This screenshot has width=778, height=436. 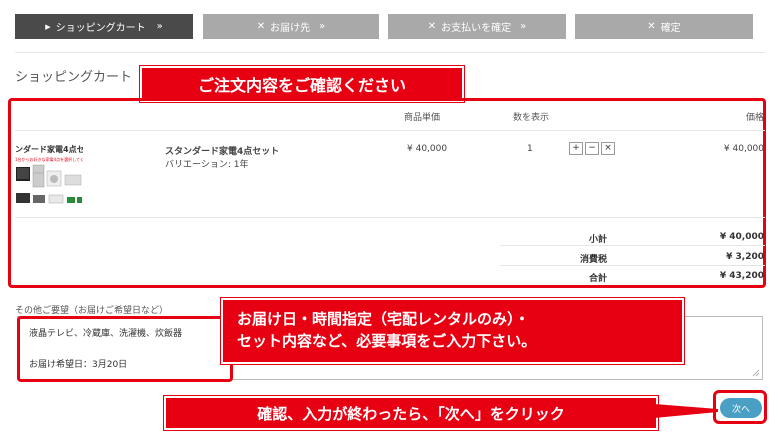 What do you see at coordinates (106, 334) in the screenshot?
I see `remarks-line-1: 液晶テレビ、冷蔵庫、洗濯機、炊飯器` at bounding box center [106, 334].